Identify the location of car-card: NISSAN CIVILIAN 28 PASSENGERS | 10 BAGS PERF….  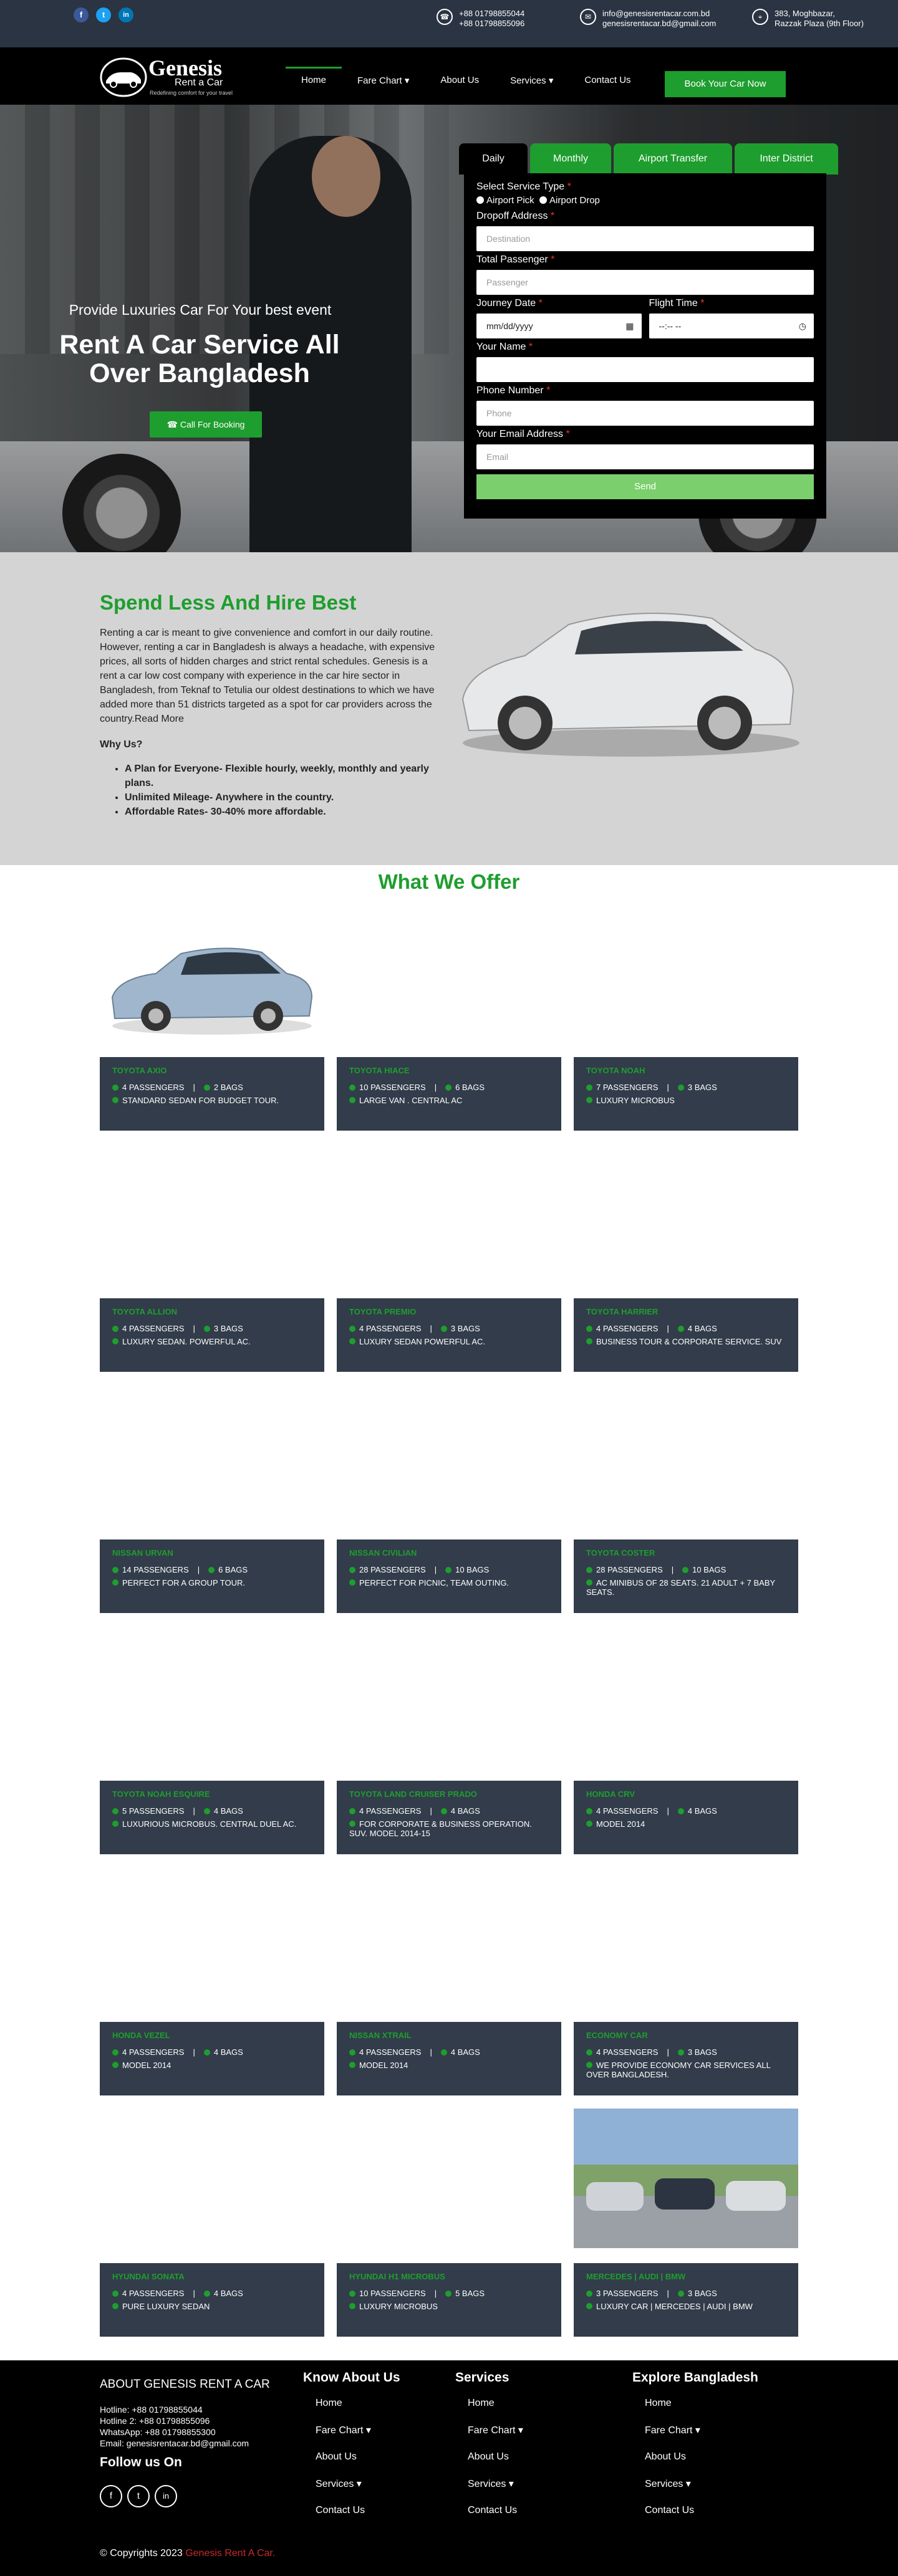
(449, 1576).